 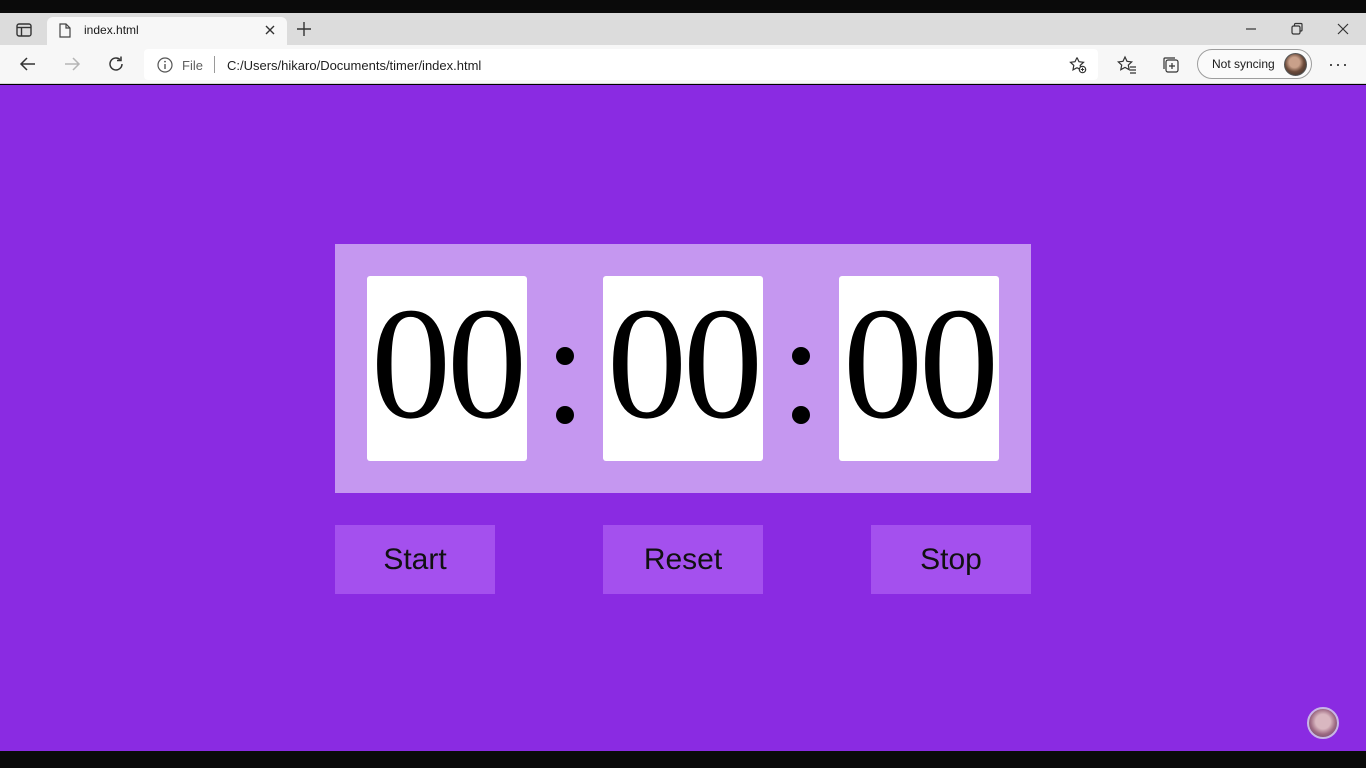 What do you see at coordinates (116, 64) in the screenshot?
I see `refresh-icon` at bounding box center [116, 64].